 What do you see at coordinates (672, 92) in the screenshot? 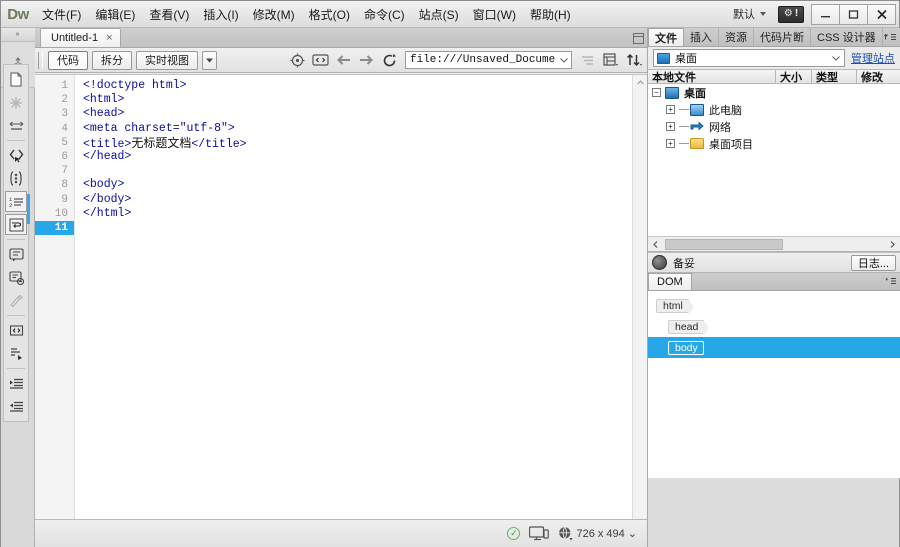
I see `desktop-icon` at bounding box center [672, 92].